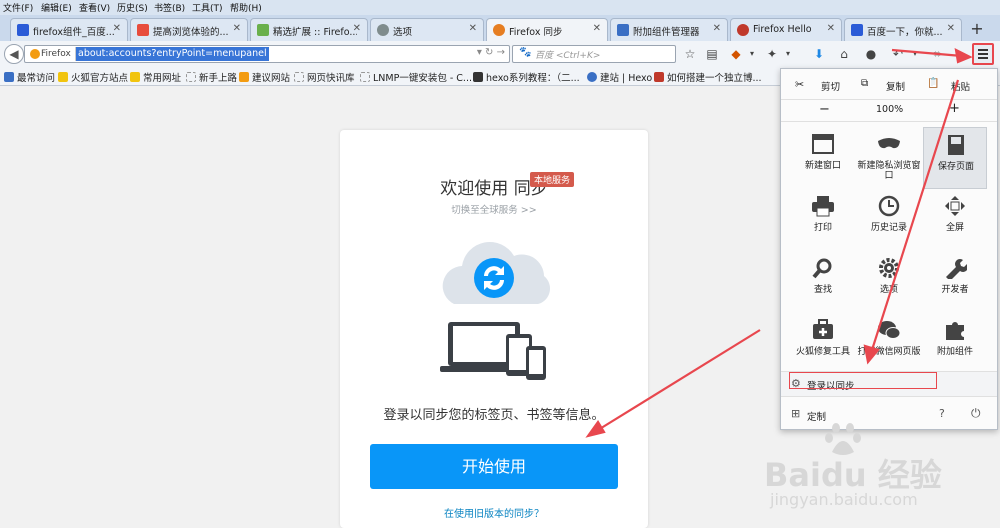 This screenshot has width=1000, height=528. Describe the element at coordinates (898, 54) in the screenshot. I see `undo-icon: ↶` at that location.